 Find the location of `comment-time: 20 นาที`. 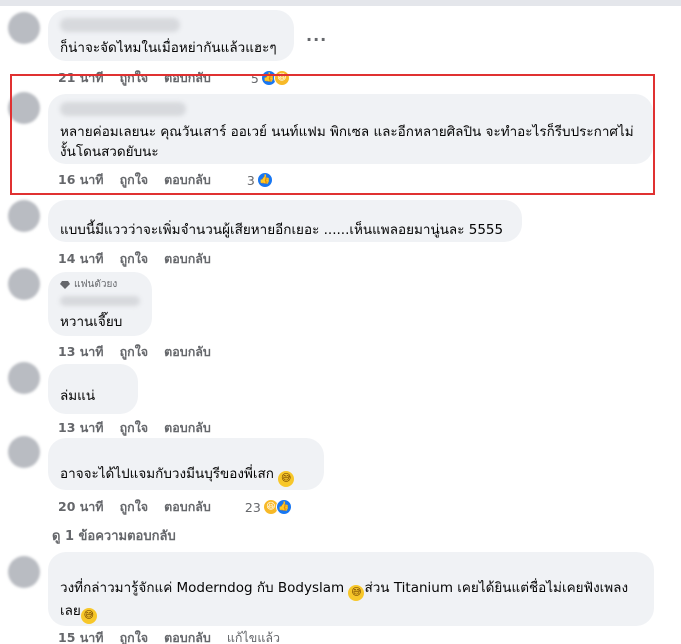

comment-time: 20 นาที is located at coordinates (81, 507).